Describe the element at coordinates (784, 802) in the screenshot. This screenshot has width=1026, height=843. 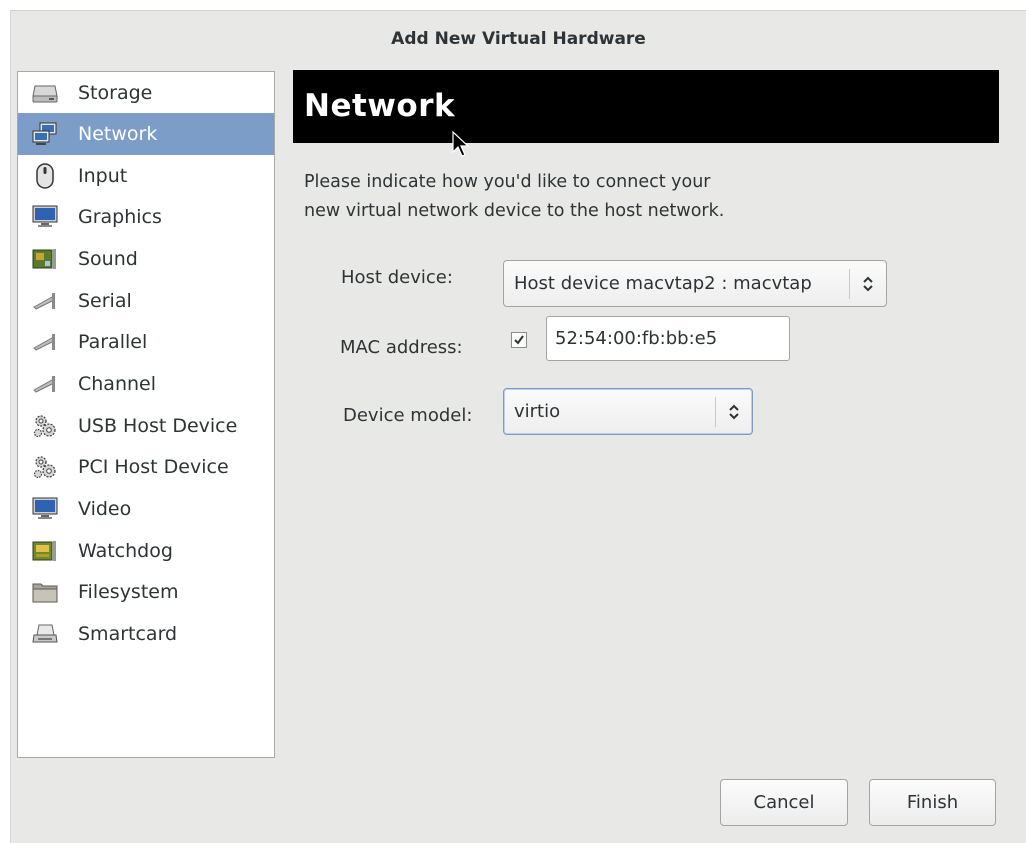
I see `cancel-button: Cancel` at that location.